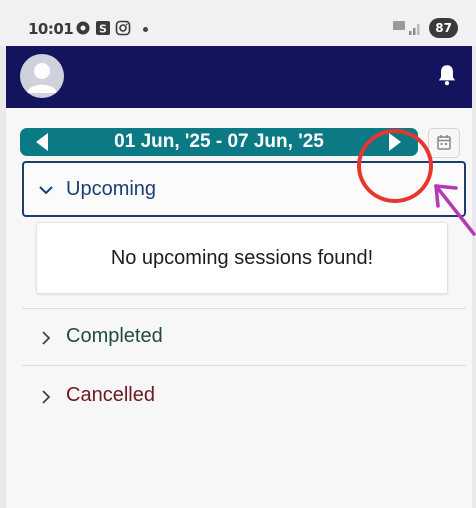 This screenshot has width=476, height=508. What do you see at coordinates (244, 189) in the screenshot?
I see `upcoming-section-header: Upcoming` at bounding box center [244, 189].